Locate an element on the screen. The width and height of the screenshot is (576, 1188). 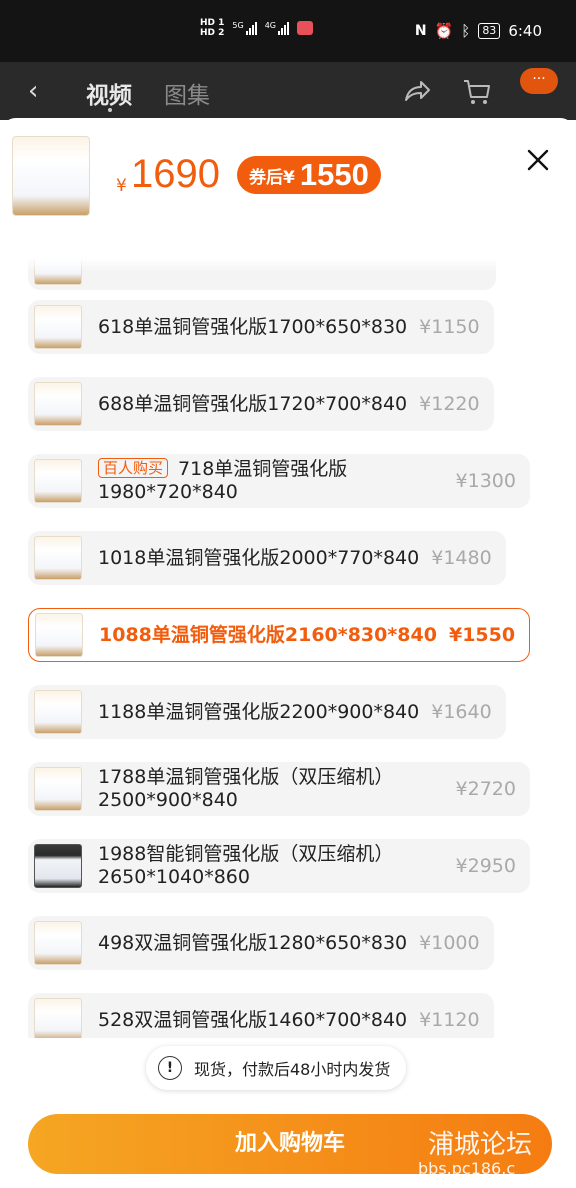
sku-price: ¥1120 is located at coordinates (449, 1020).